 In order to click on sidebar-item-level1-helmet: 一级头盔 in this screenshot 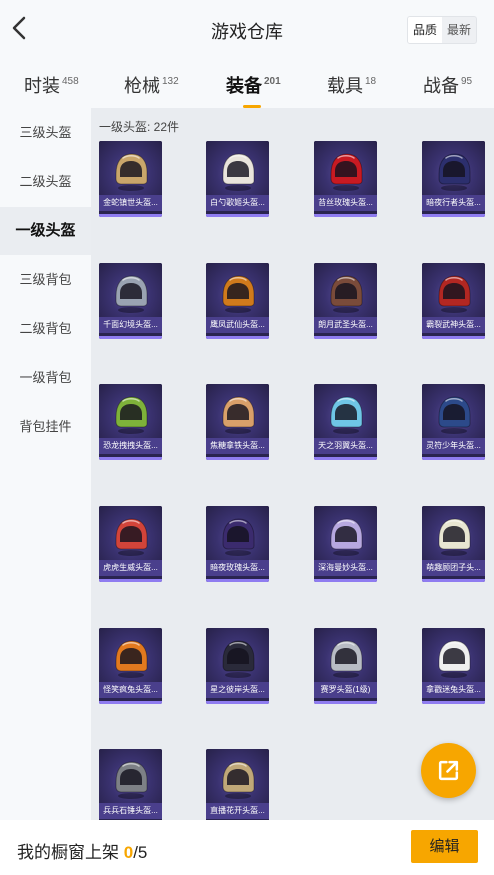, I will do `click(45, 231)`.